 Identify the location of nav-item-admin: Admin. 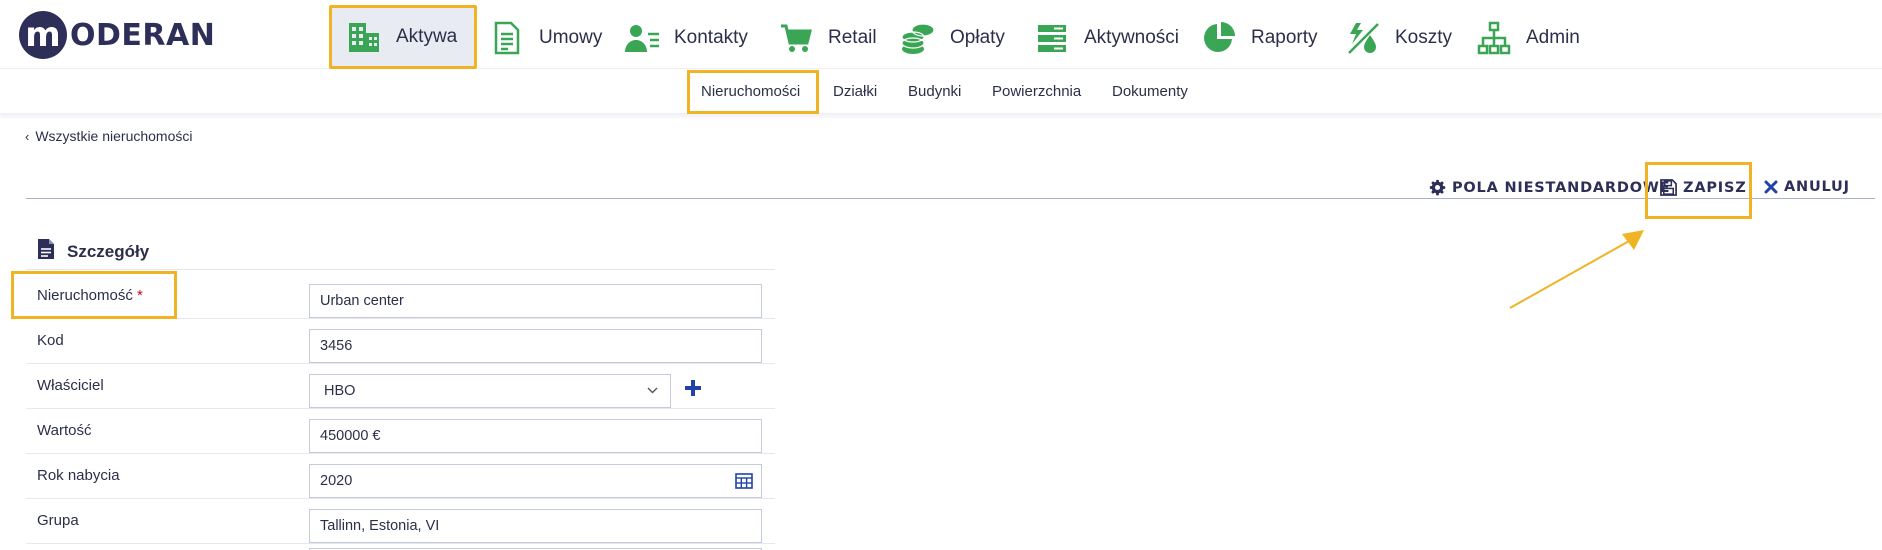
(1528, 38).